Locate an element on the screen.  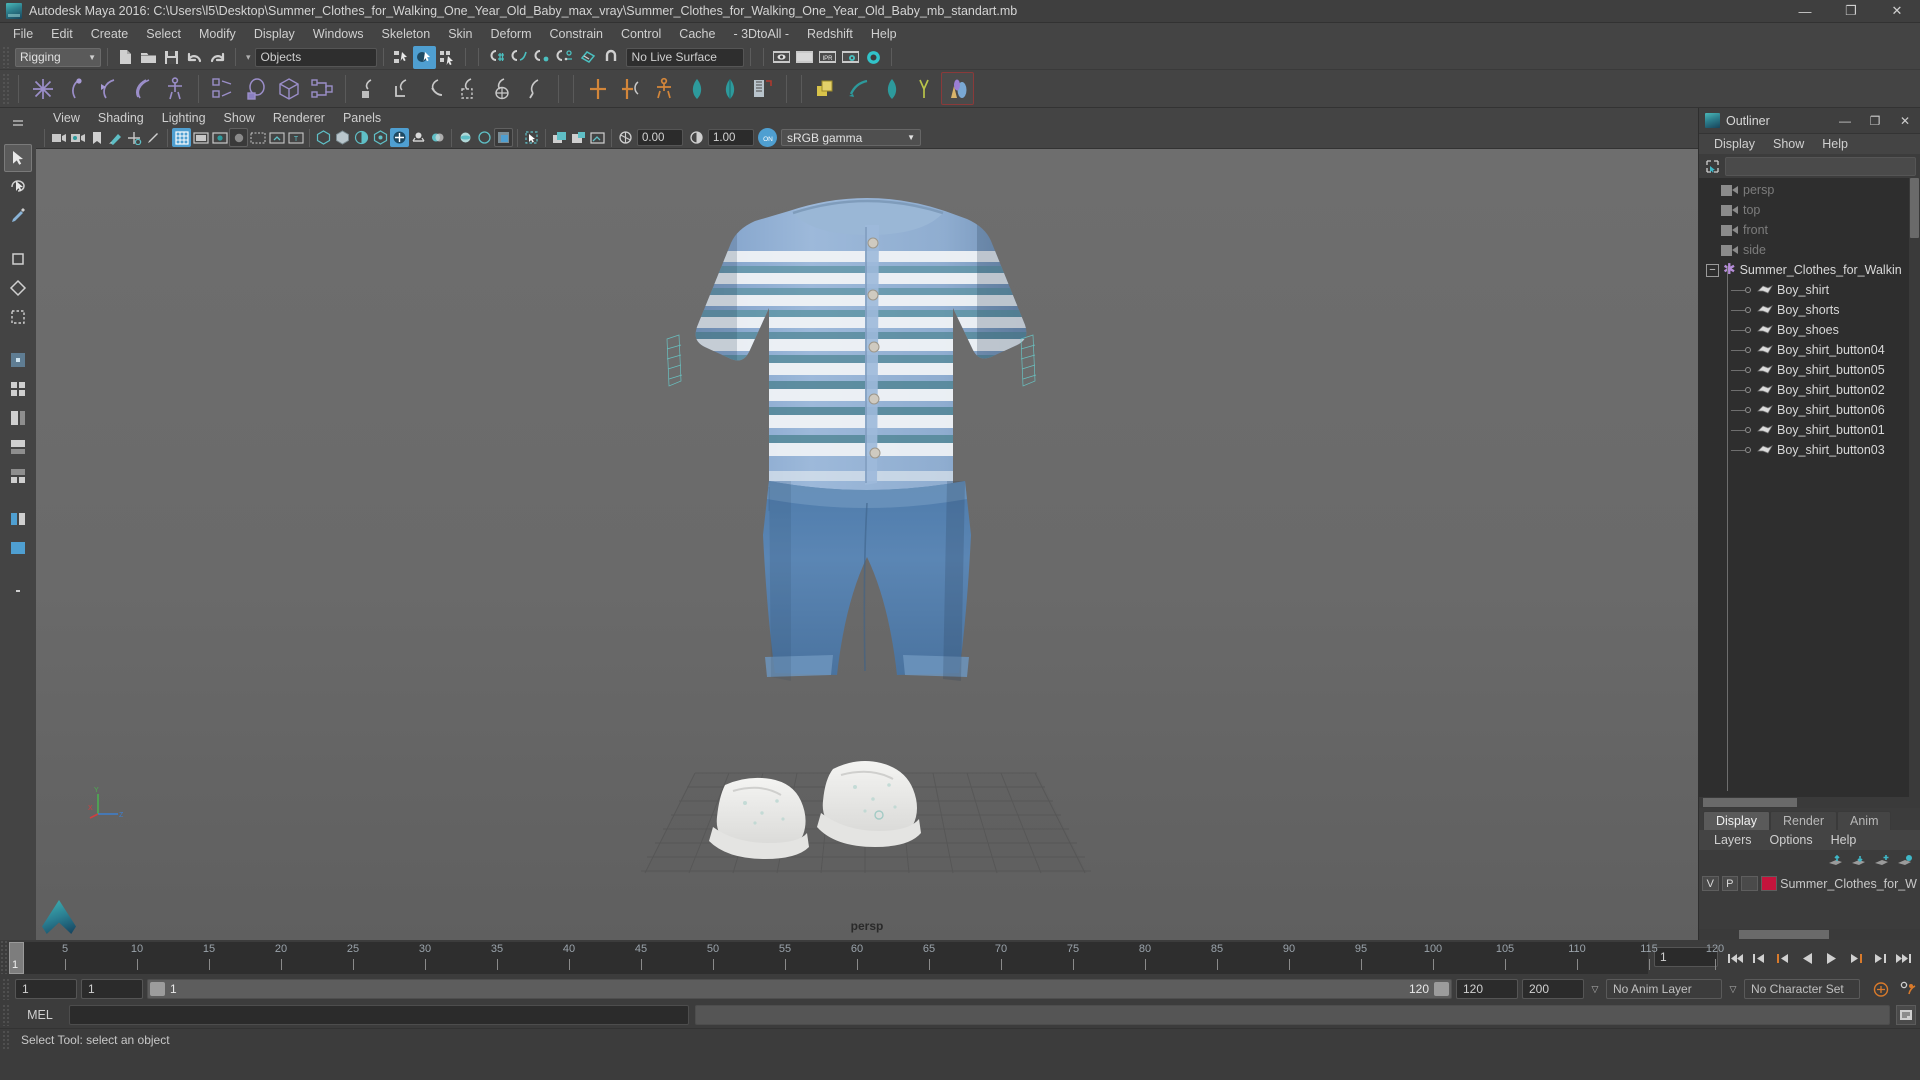
screen-space-ao-icon is located at coordinates (437, 137).